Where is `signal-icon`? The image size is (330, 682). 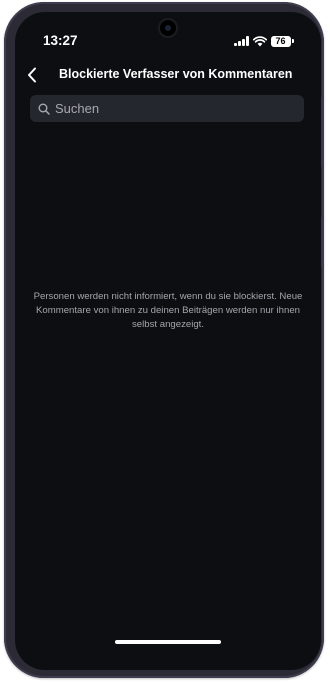 signal-icon is located at coordinates (241, 41).